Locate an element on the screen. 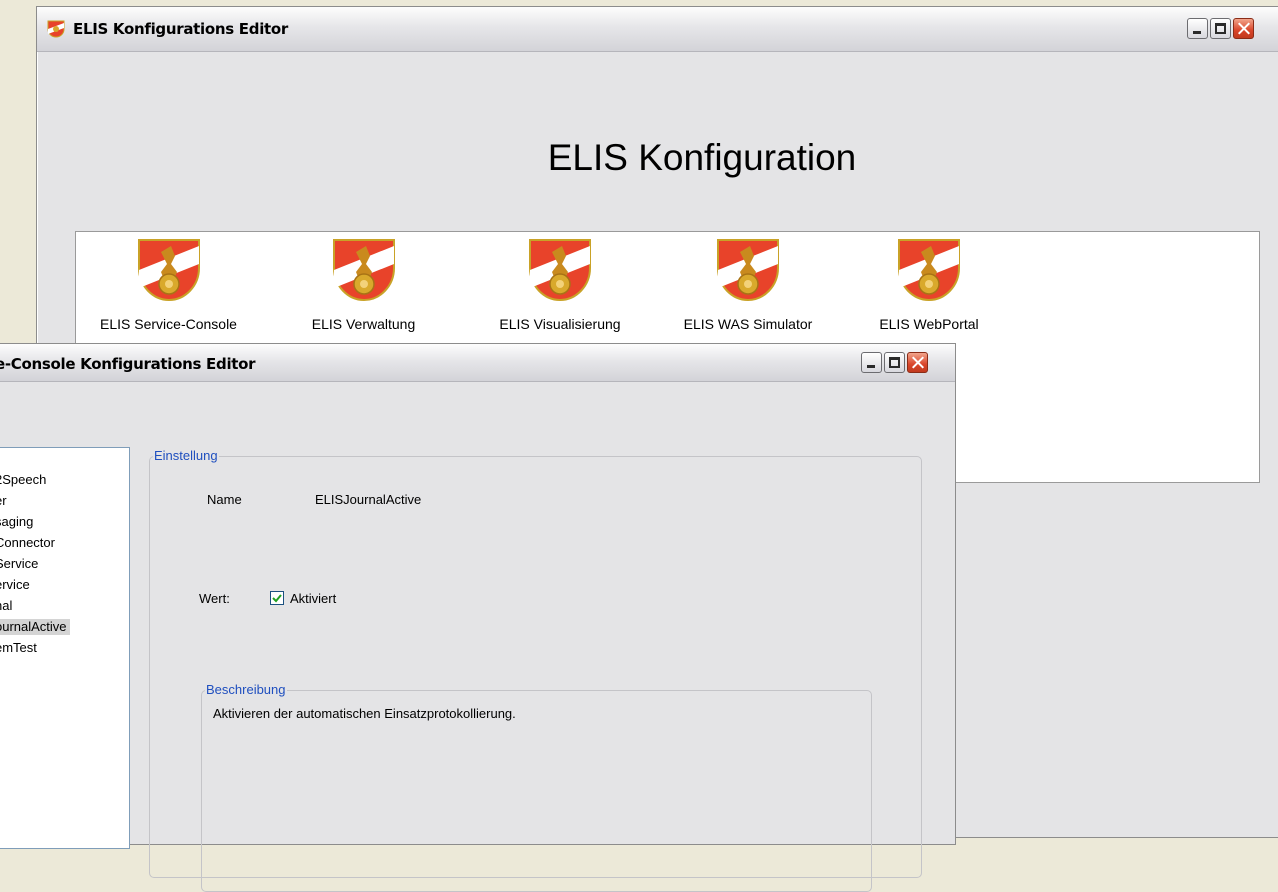 This screenshot has height=892, width=1278. sub-titlebar: e-Console Konfigurations Editor is located at coordinates (477, 363).